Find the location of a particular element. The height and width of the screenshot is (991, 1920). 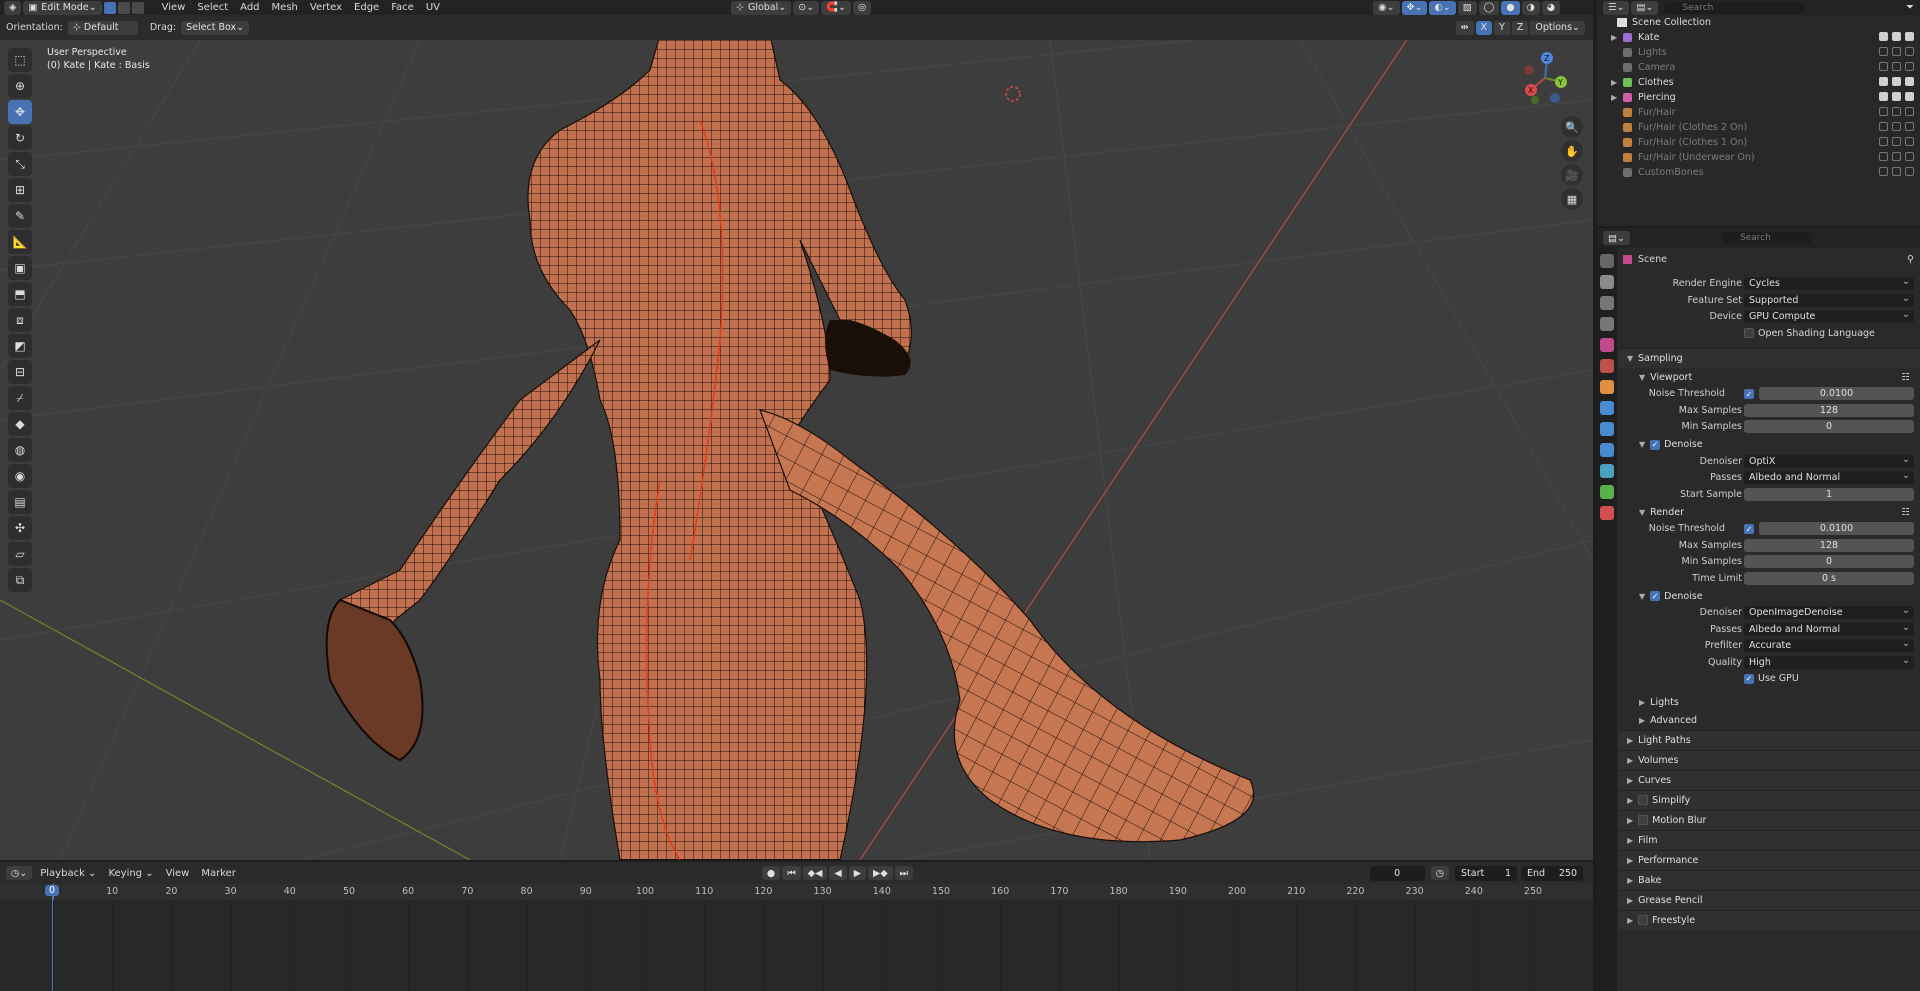

panel-motion-blur: ▶ Motion Blur is located at coordinates (1769, 819).